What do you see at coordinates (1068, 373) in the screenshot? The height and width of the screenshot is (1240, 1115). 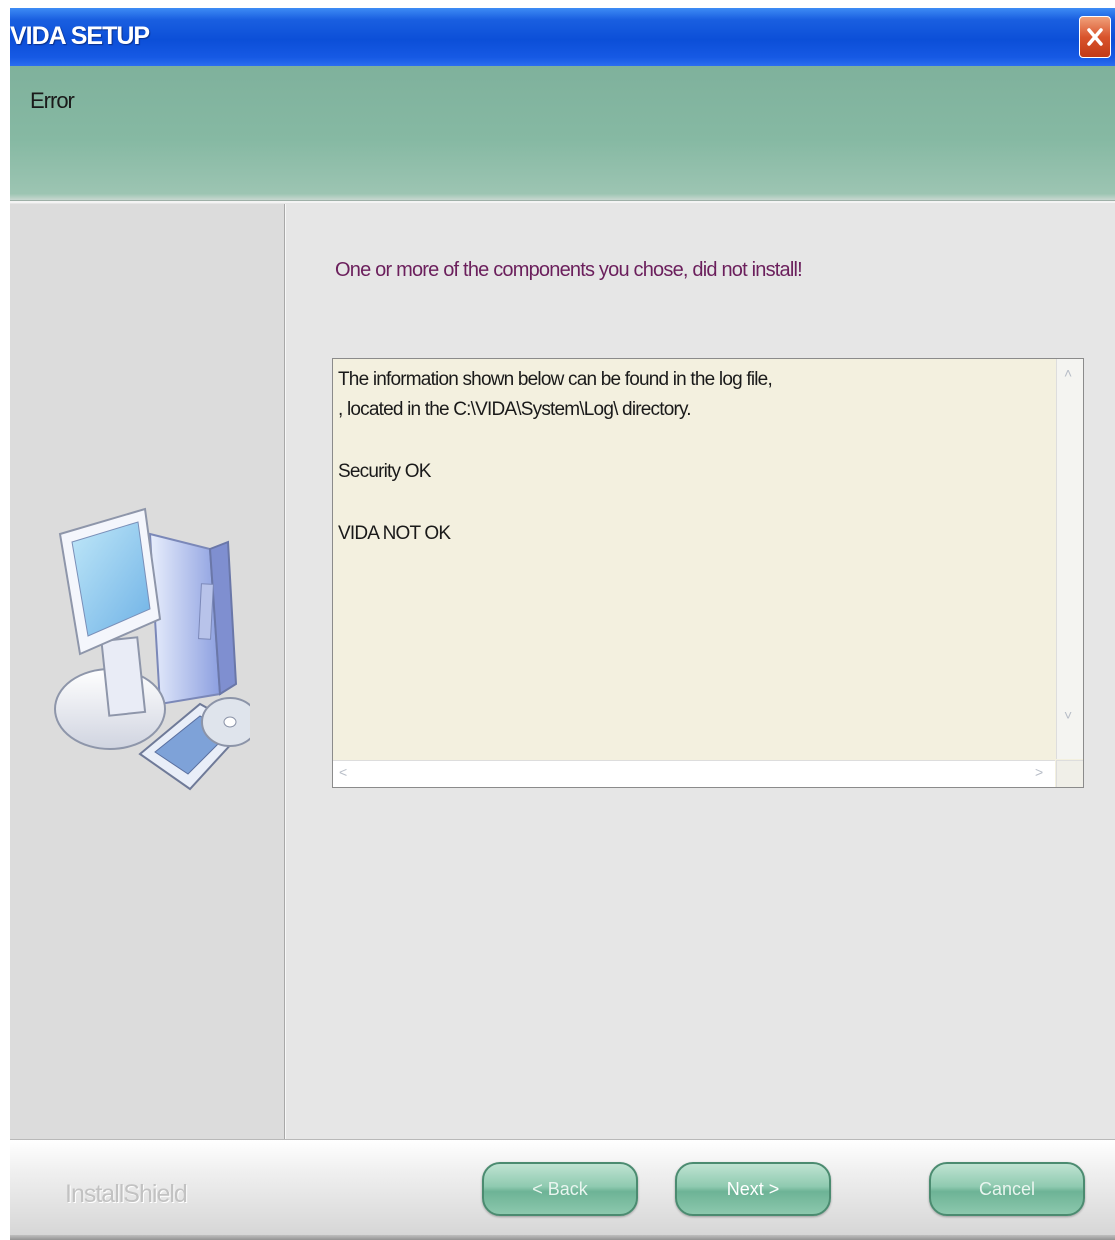 I see `scroll-up-icon: ˄` at bounding box center [1068, 373].